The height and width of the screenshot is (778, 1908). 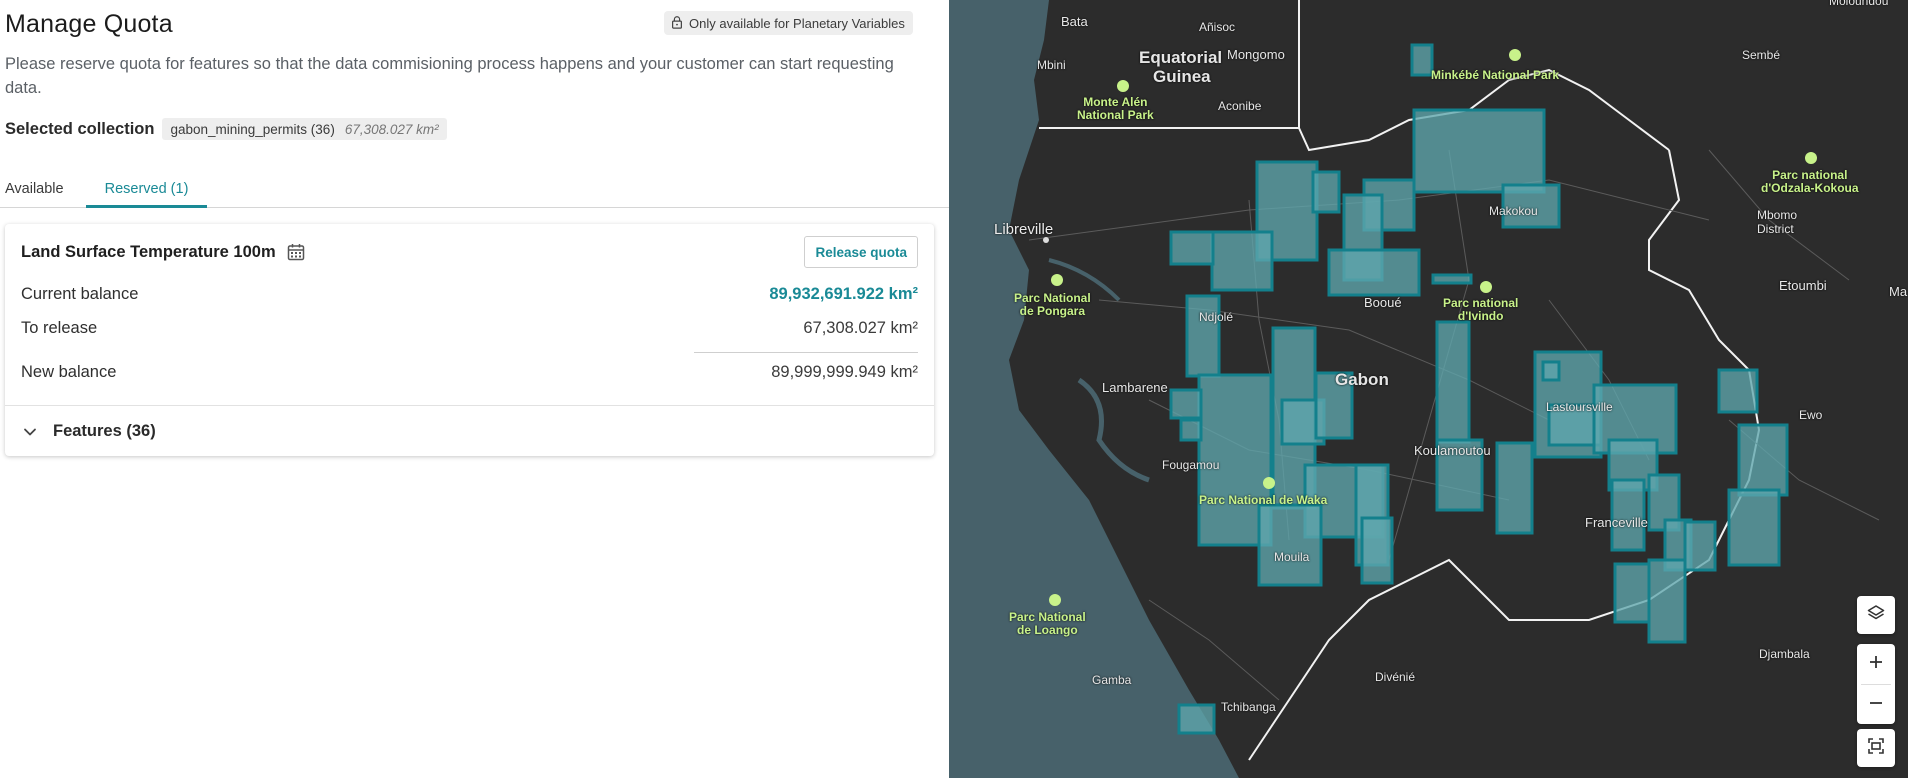 What do you see at coordinates (69, 372) in the screenshot?
I see `new-balance-label: New balance` at bounding box center [69, 372].